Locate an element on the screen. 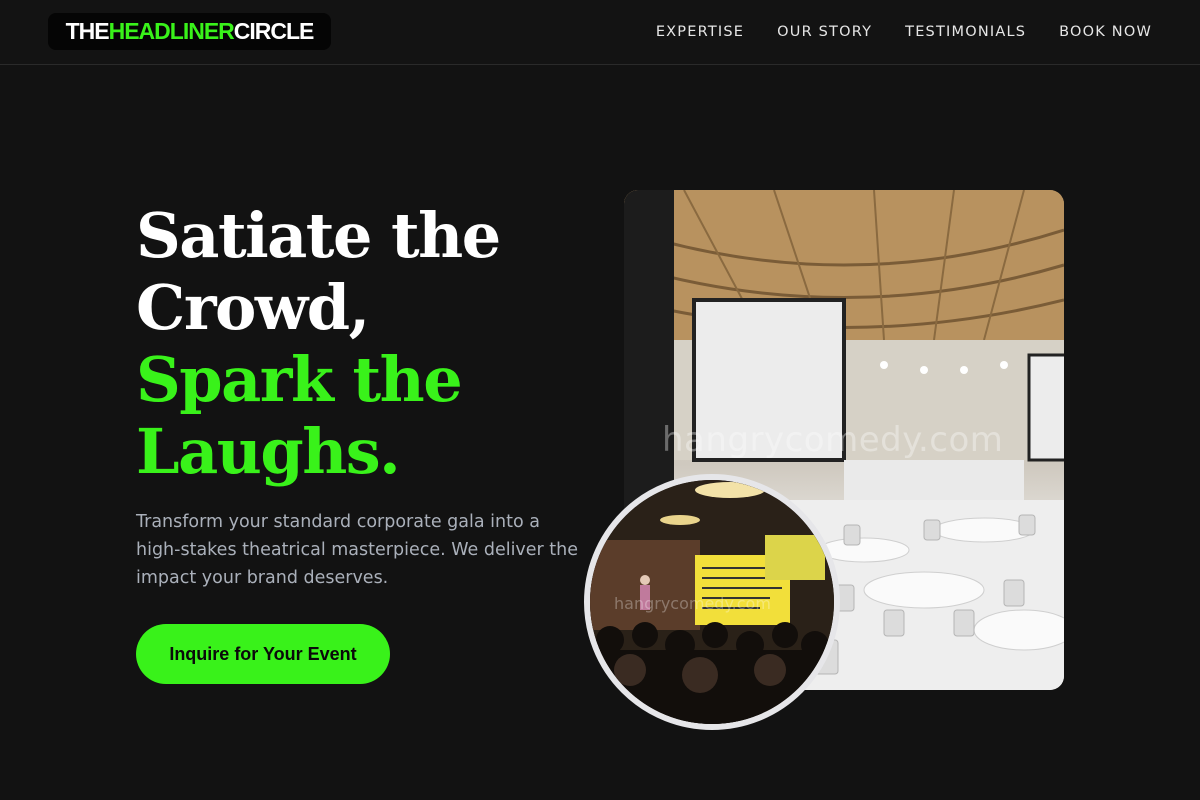 Image resolution: width=1200 pixels, height=800 pixels. brand-logo: THE HEADLINER CIRCLE is located at coordinates (189, 31).